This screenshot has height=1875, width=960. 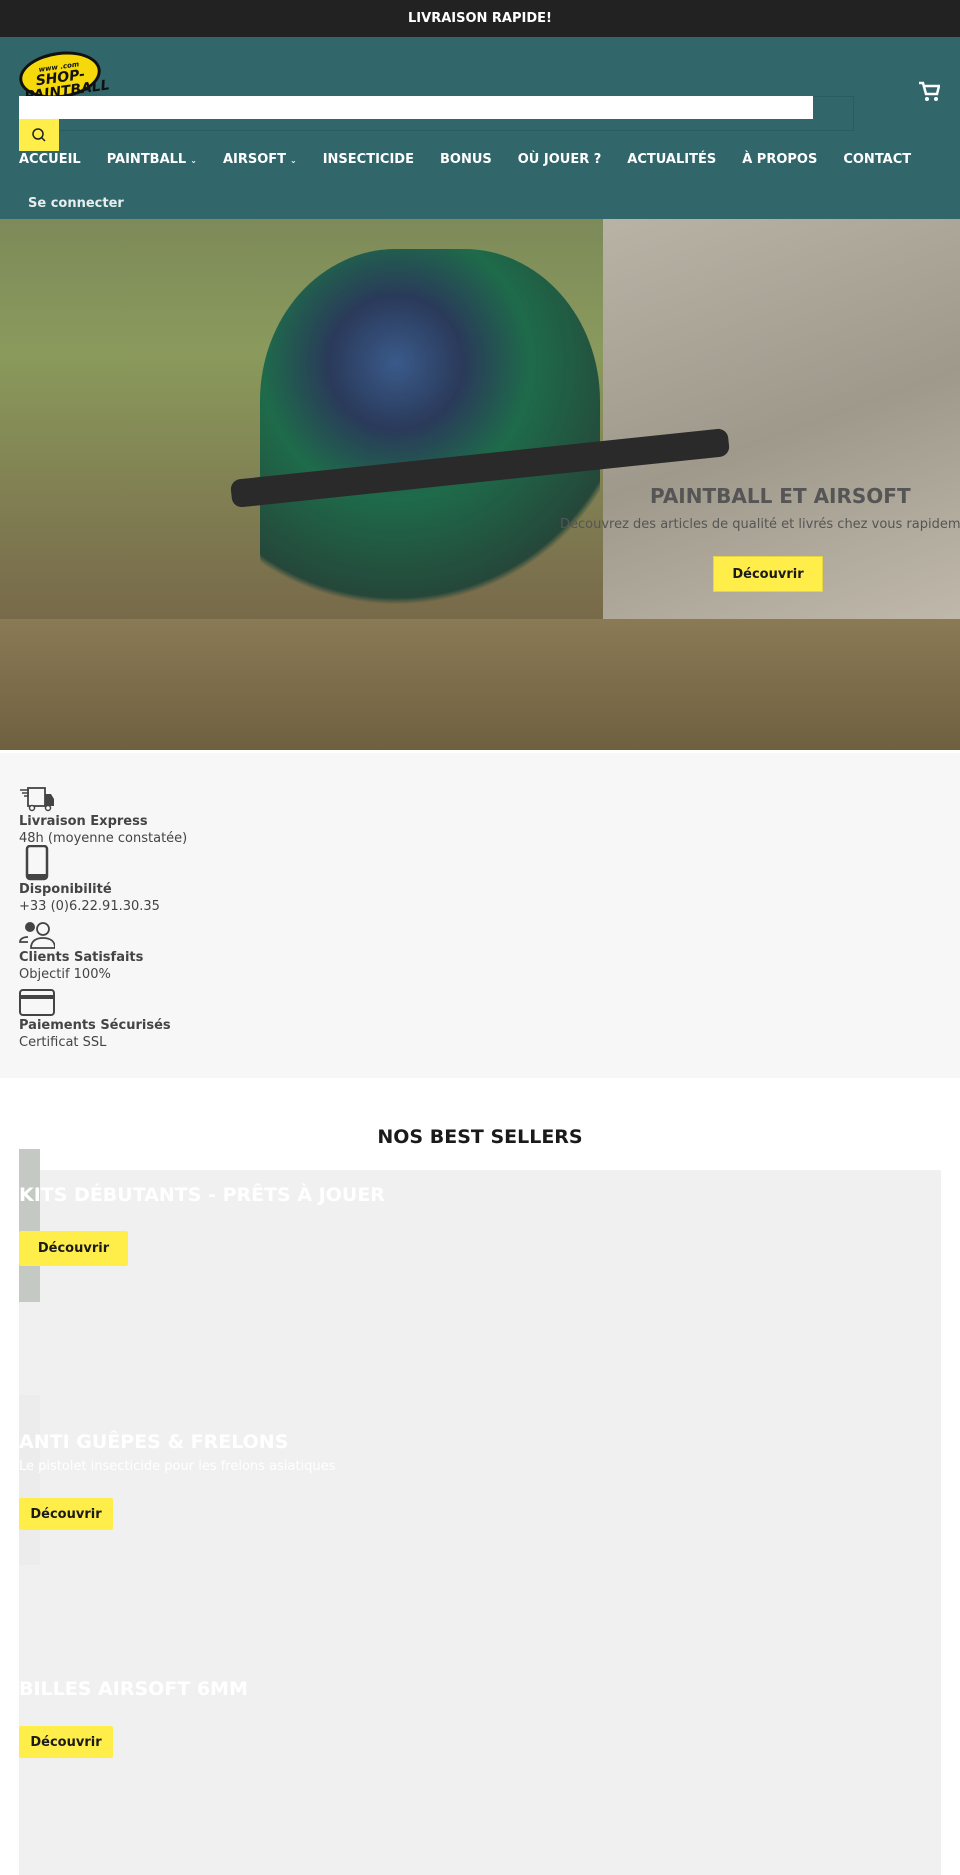 I want to click on logo: www .com SHOP-PAINTBALL, so click(x=63, y=75).